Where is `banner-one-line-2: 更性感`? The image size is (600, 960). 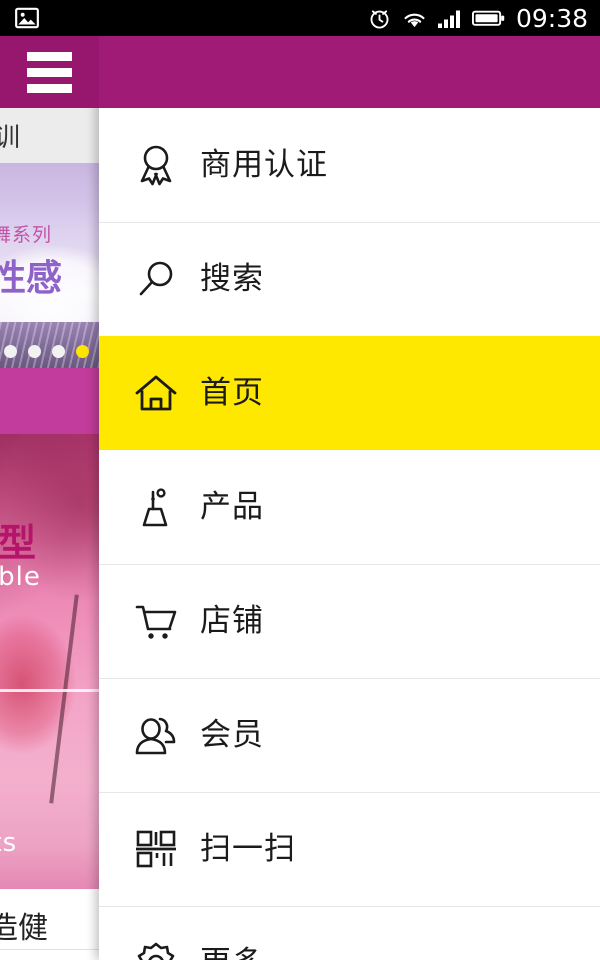
banner-one-line-2: 更性感 is located at coordinates (31, 278).